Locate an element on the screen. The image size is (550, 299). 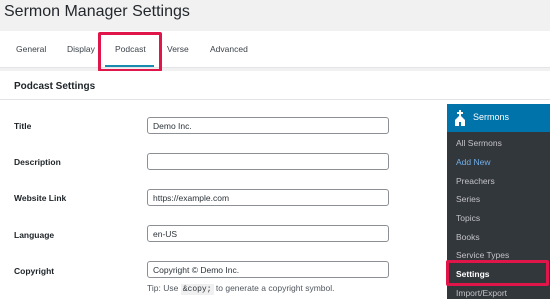
sermons-menu-header: Sermons is located at coordinates (495, 118).